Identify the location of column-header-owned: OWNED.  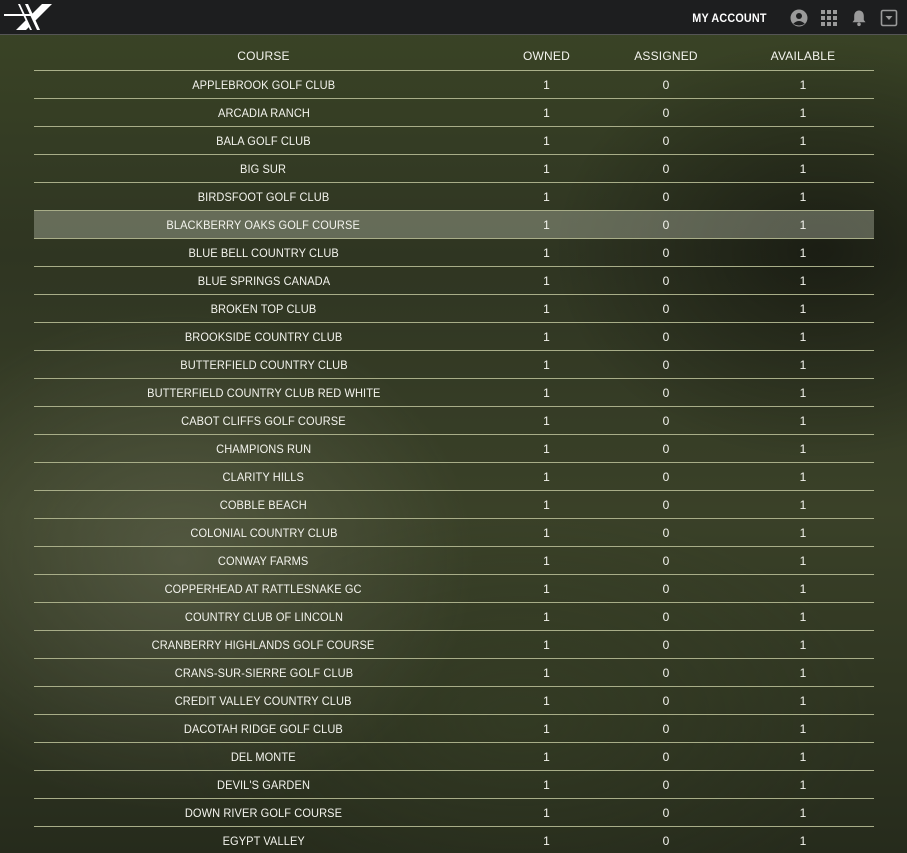
(546, 56).